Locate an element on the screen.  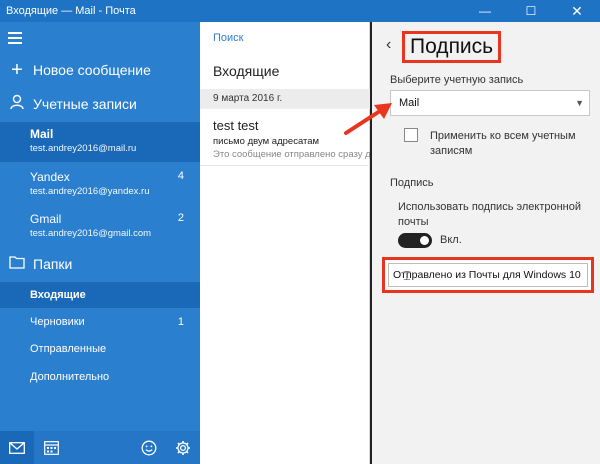
bottom-bar is located at coordinates (100, 447).